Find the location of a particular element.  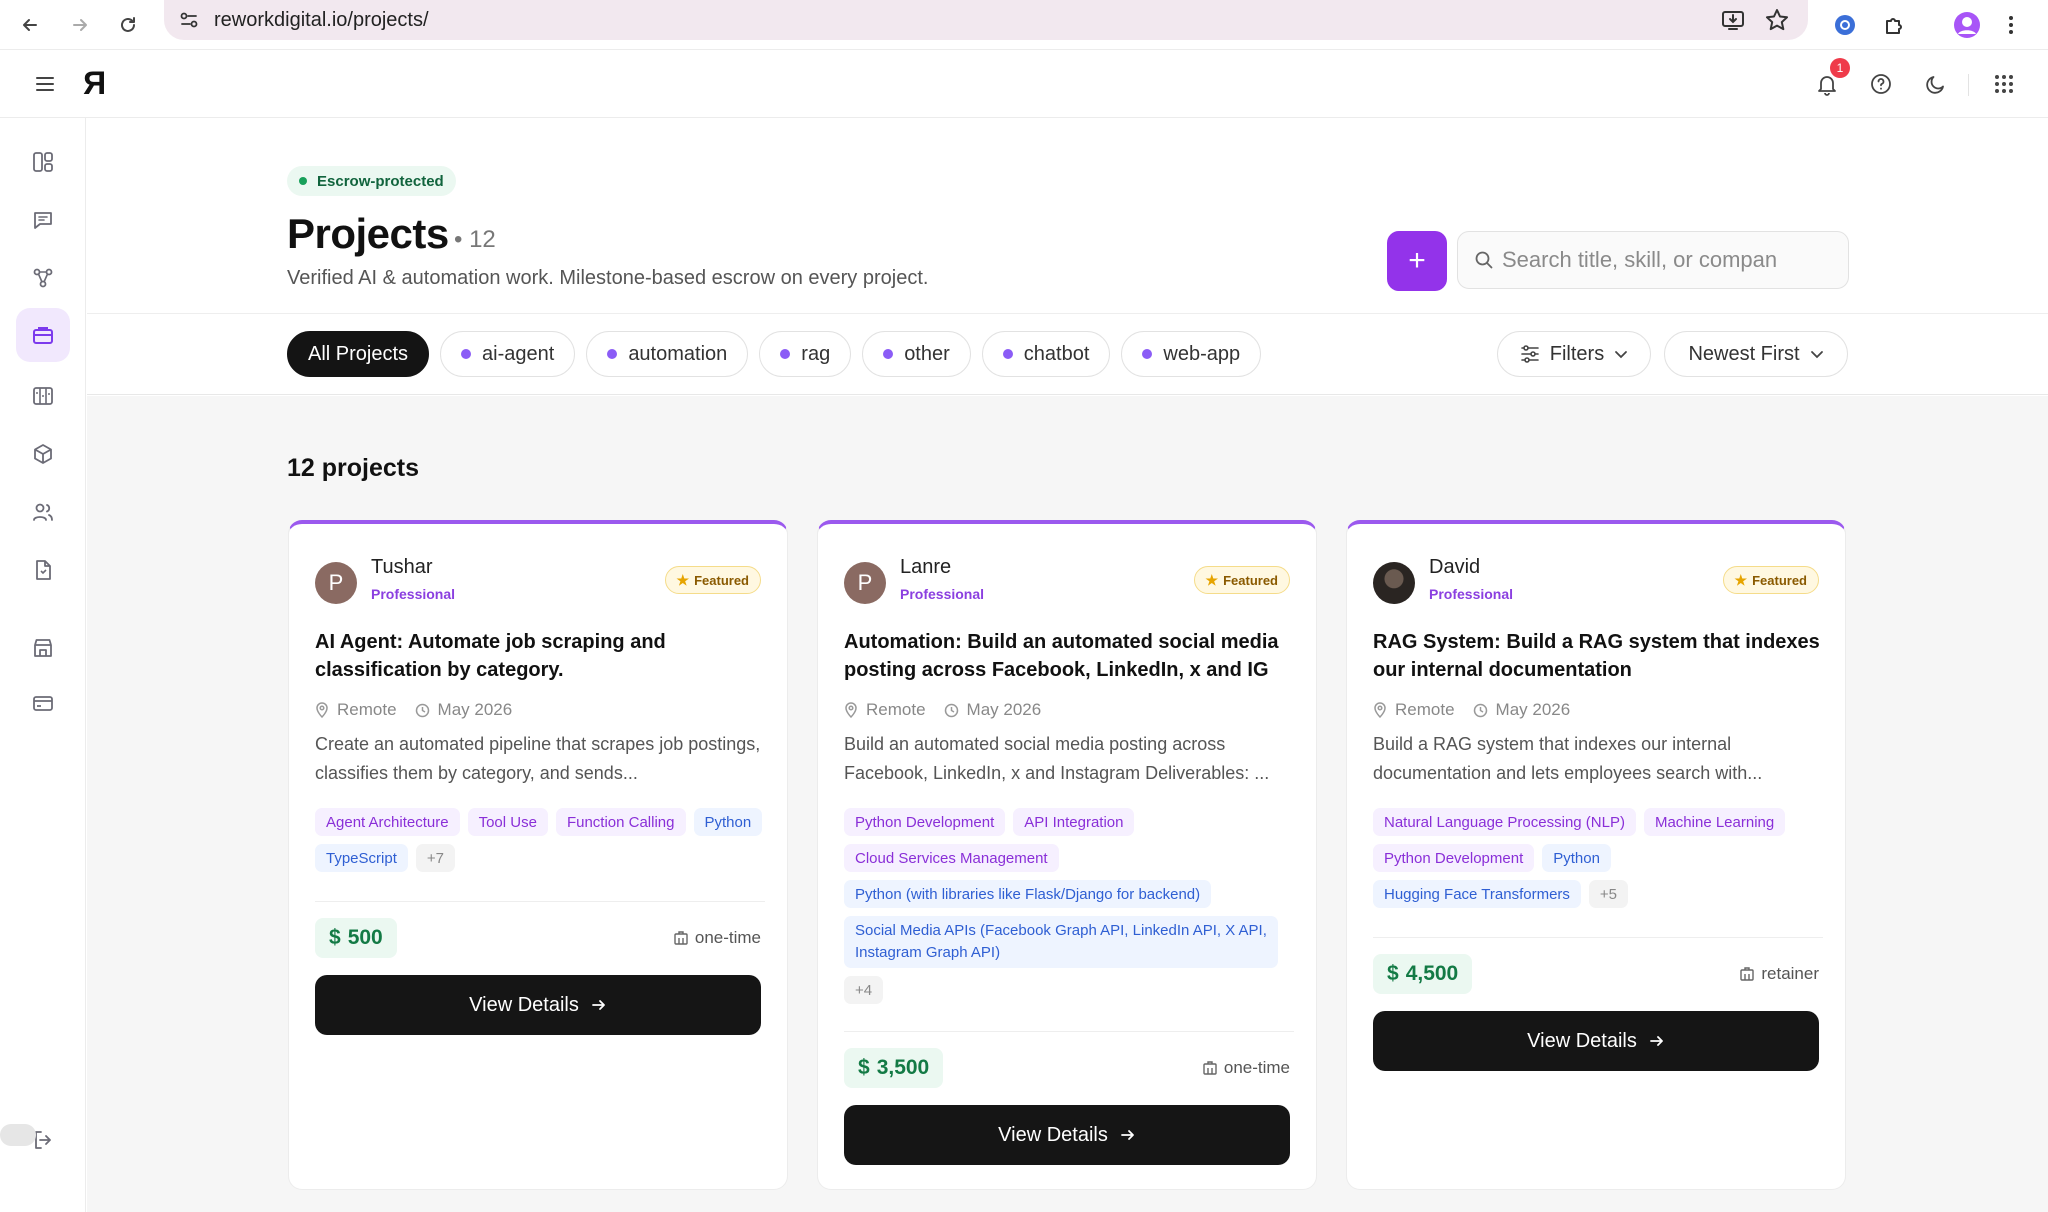

skill-tag: Tool Use is located at coordinates (507, 822).